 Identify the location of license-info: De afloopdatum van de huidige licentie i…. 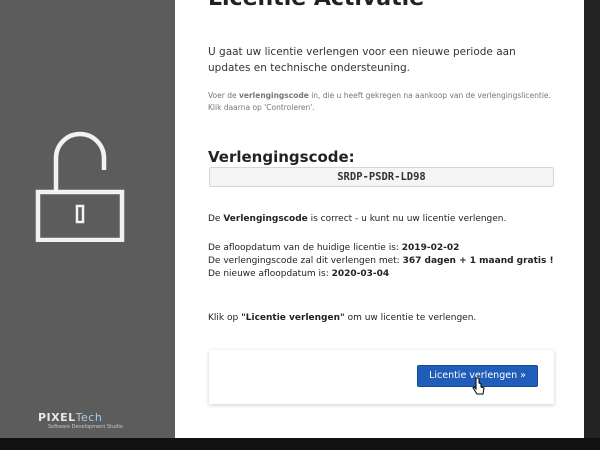
(383, 261).